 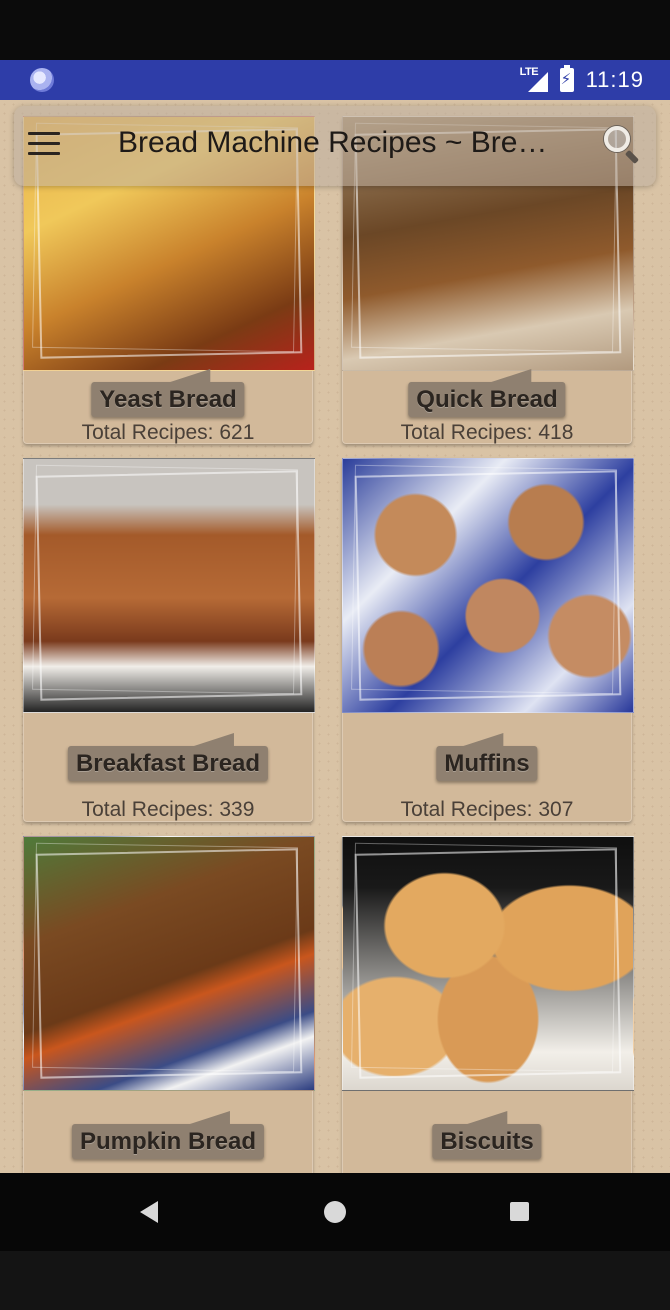 I want to click on category-card-pumpkin-bread: Pumpkin Bread, so click(x=169, y=1004).